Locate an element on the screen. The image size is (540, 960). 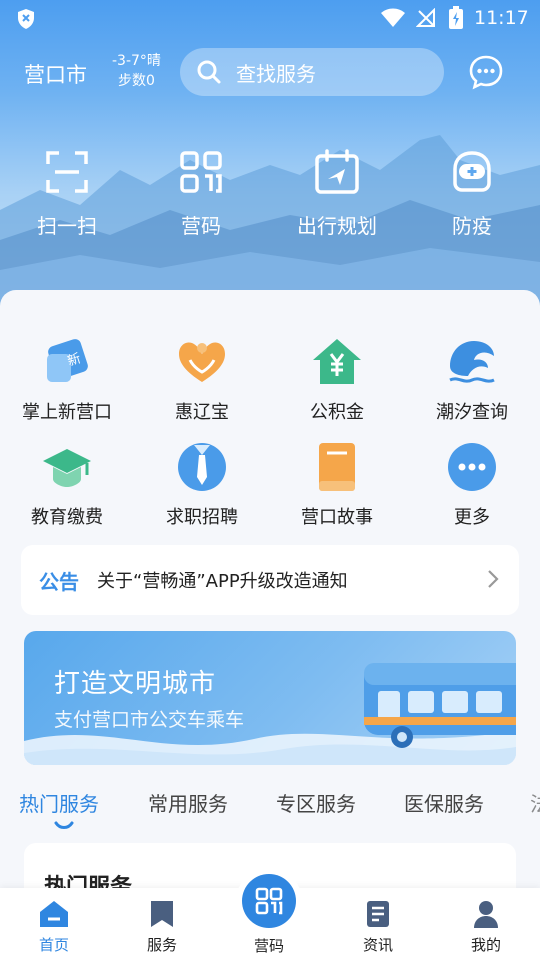
news-tag-icon: 新 is located at coordinates (67, 360).